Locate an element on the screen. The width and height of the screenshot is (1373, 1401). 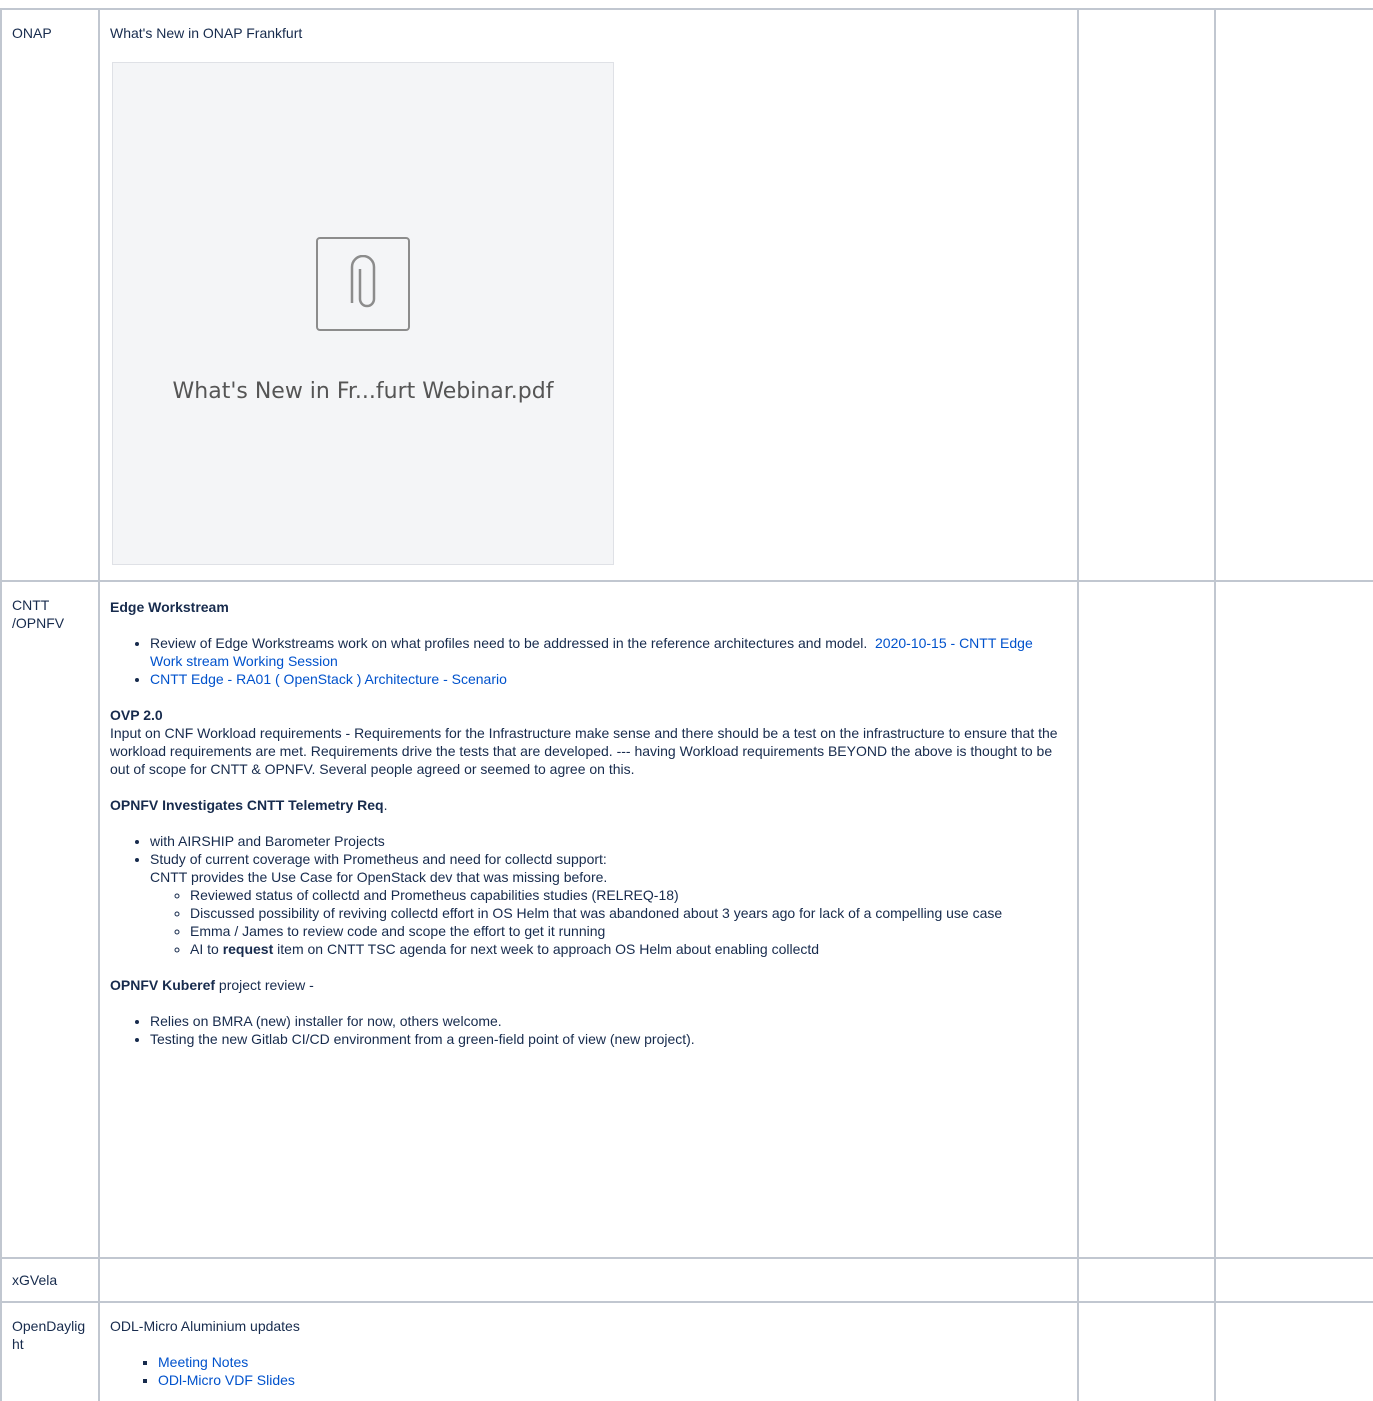
odl-title: ODL-Micro Aluminium updates is located at coordinates (205, 1326).